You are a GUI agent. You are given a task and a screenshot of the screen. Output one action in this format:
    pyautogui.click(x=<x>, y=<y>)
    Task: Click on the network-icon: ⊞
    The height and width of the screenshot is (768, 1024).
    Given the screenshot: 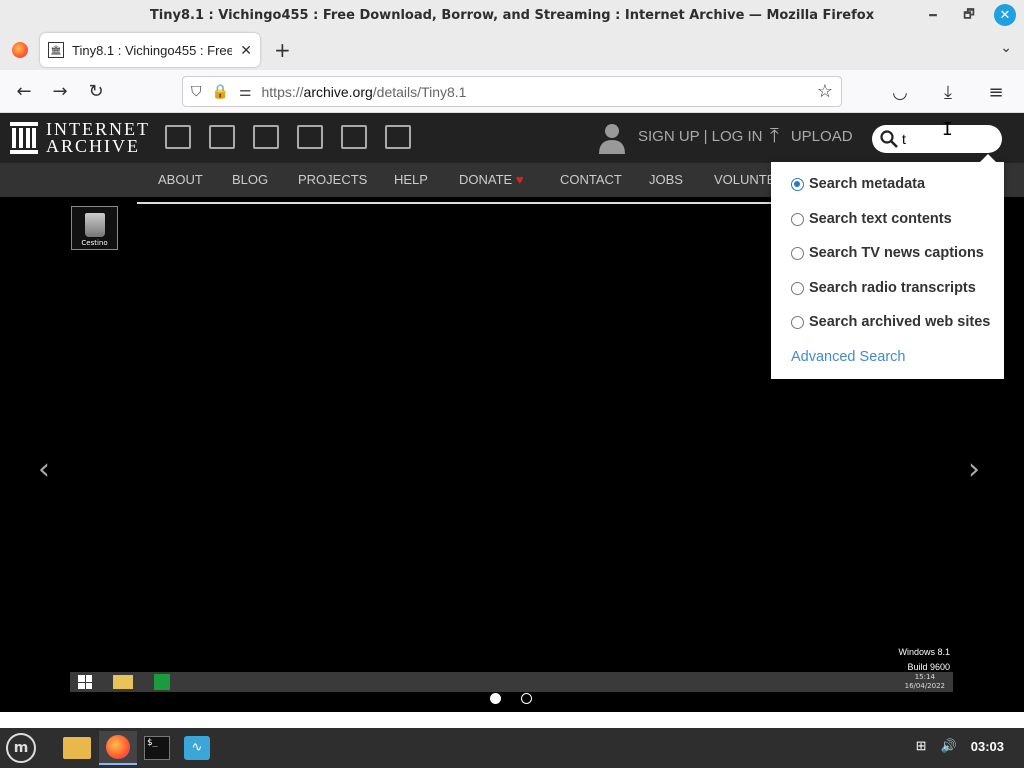 What is the action you would take?
    pyautogui.click(x=921, y=746)
    